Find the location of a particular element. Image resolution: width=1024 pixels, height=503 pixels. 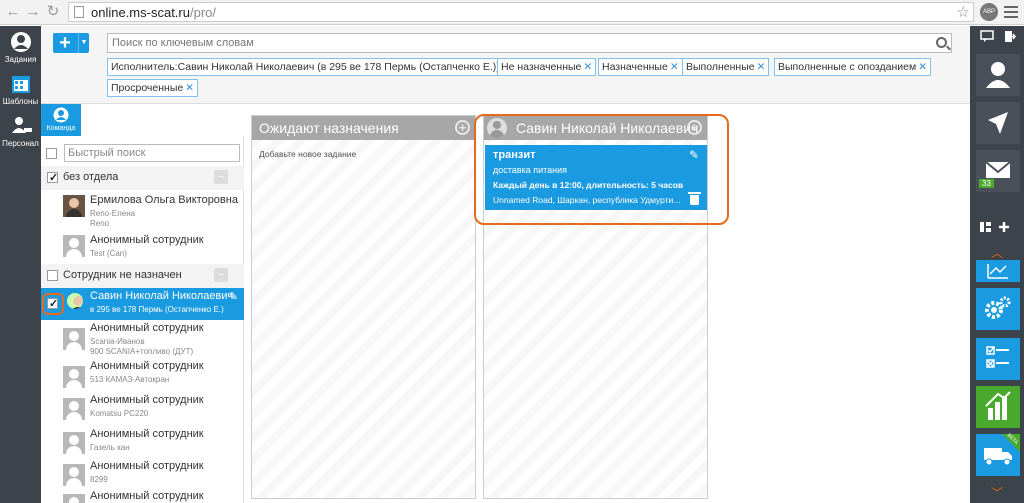

filter-tag-label: Выполненные is located at coordinates (720, 67).